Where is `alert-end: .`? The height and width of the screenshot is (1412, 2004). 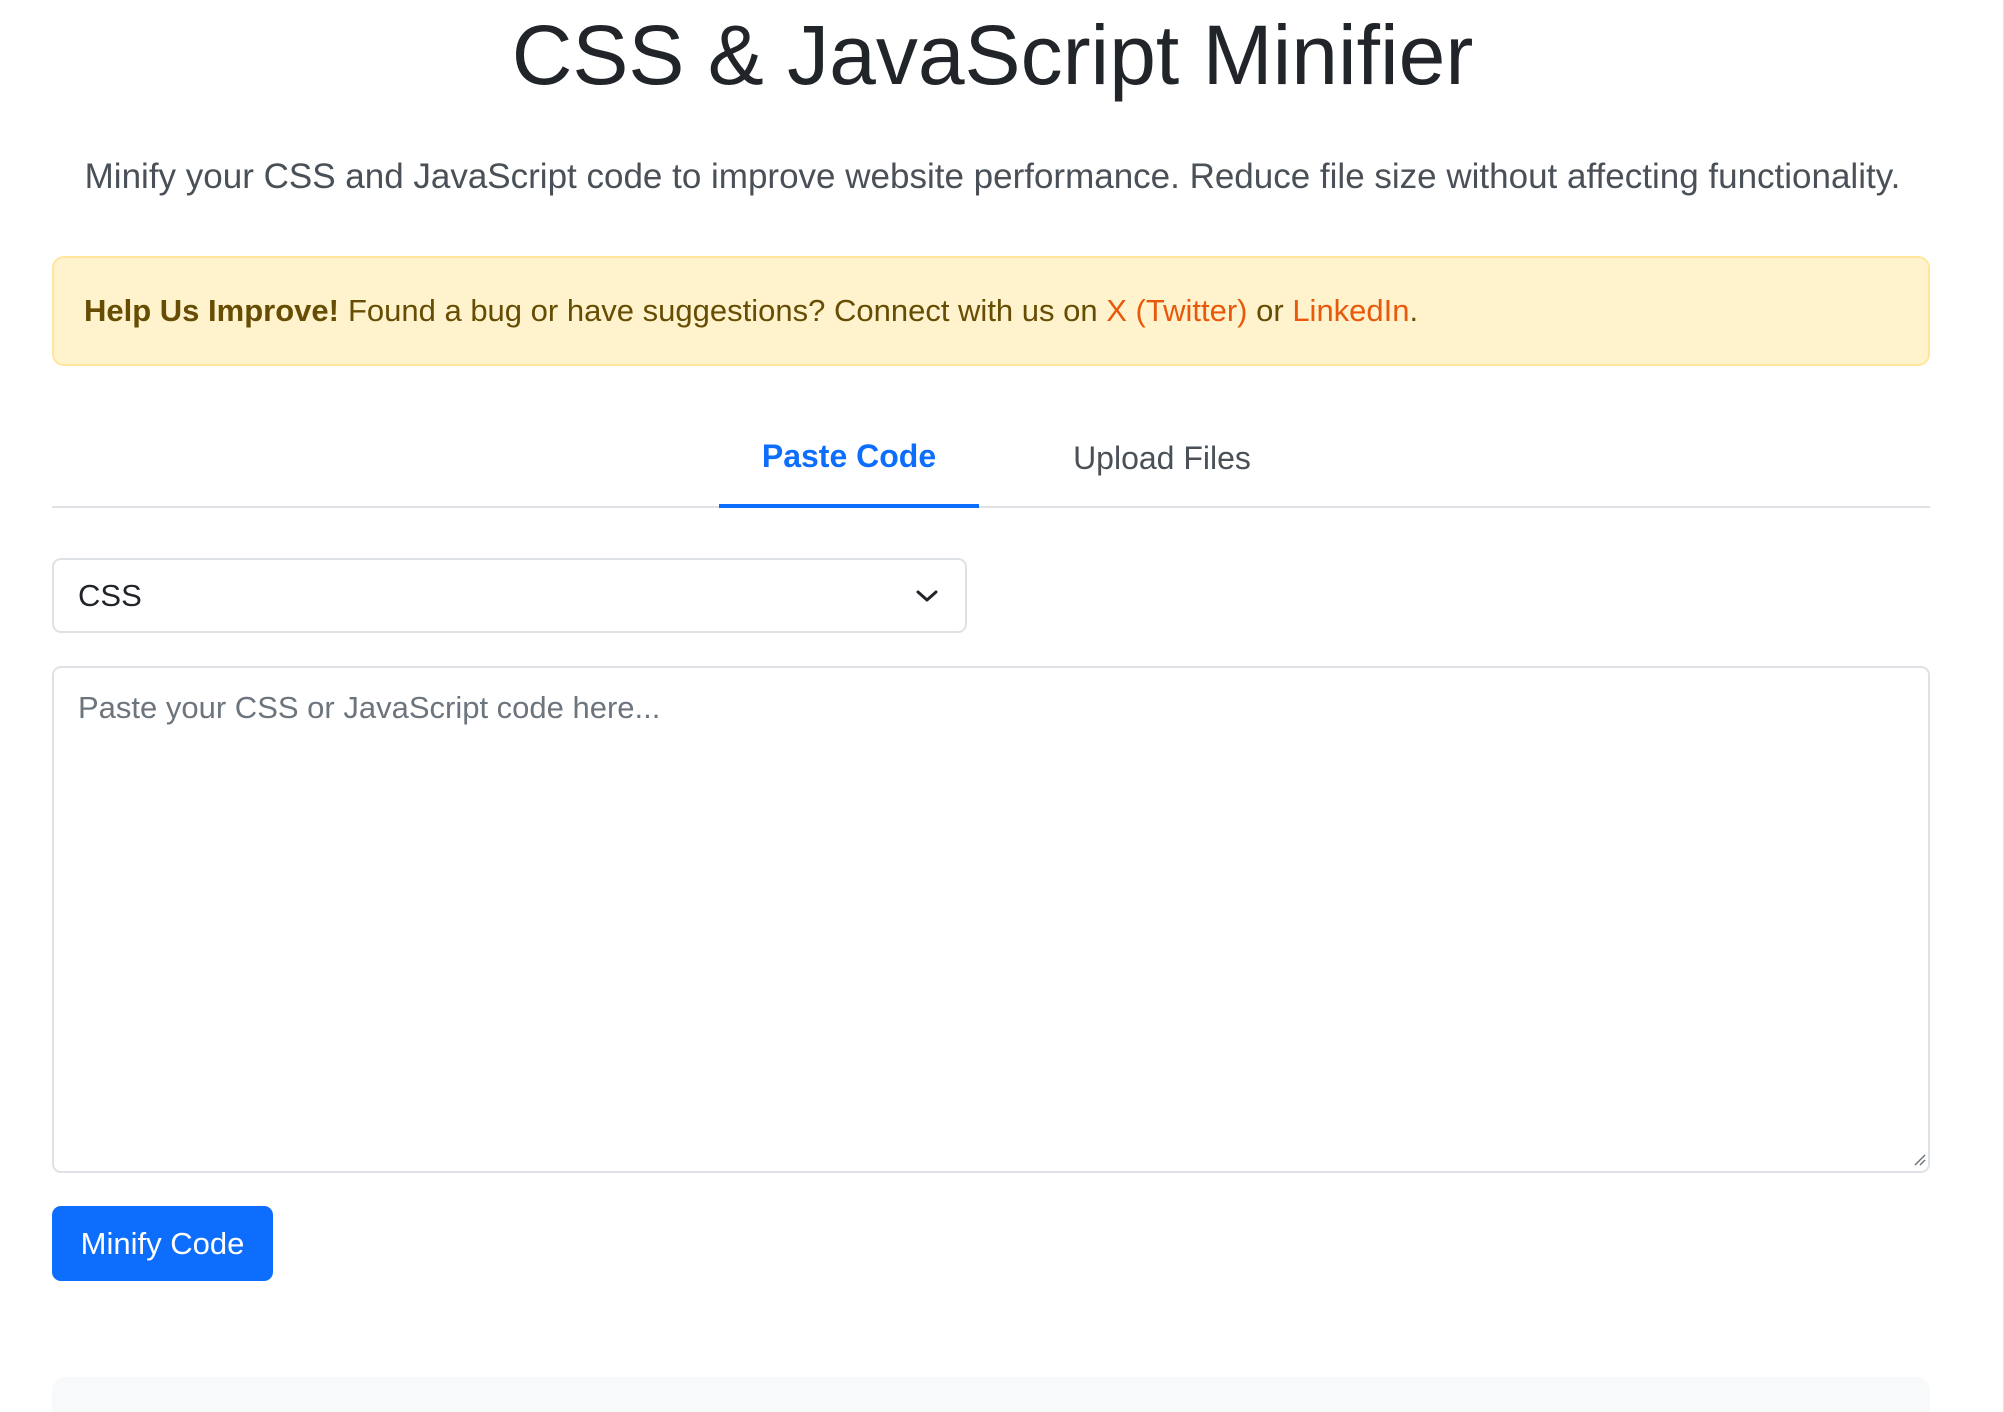 alert-end: . is located at coordinates (1414, 310).